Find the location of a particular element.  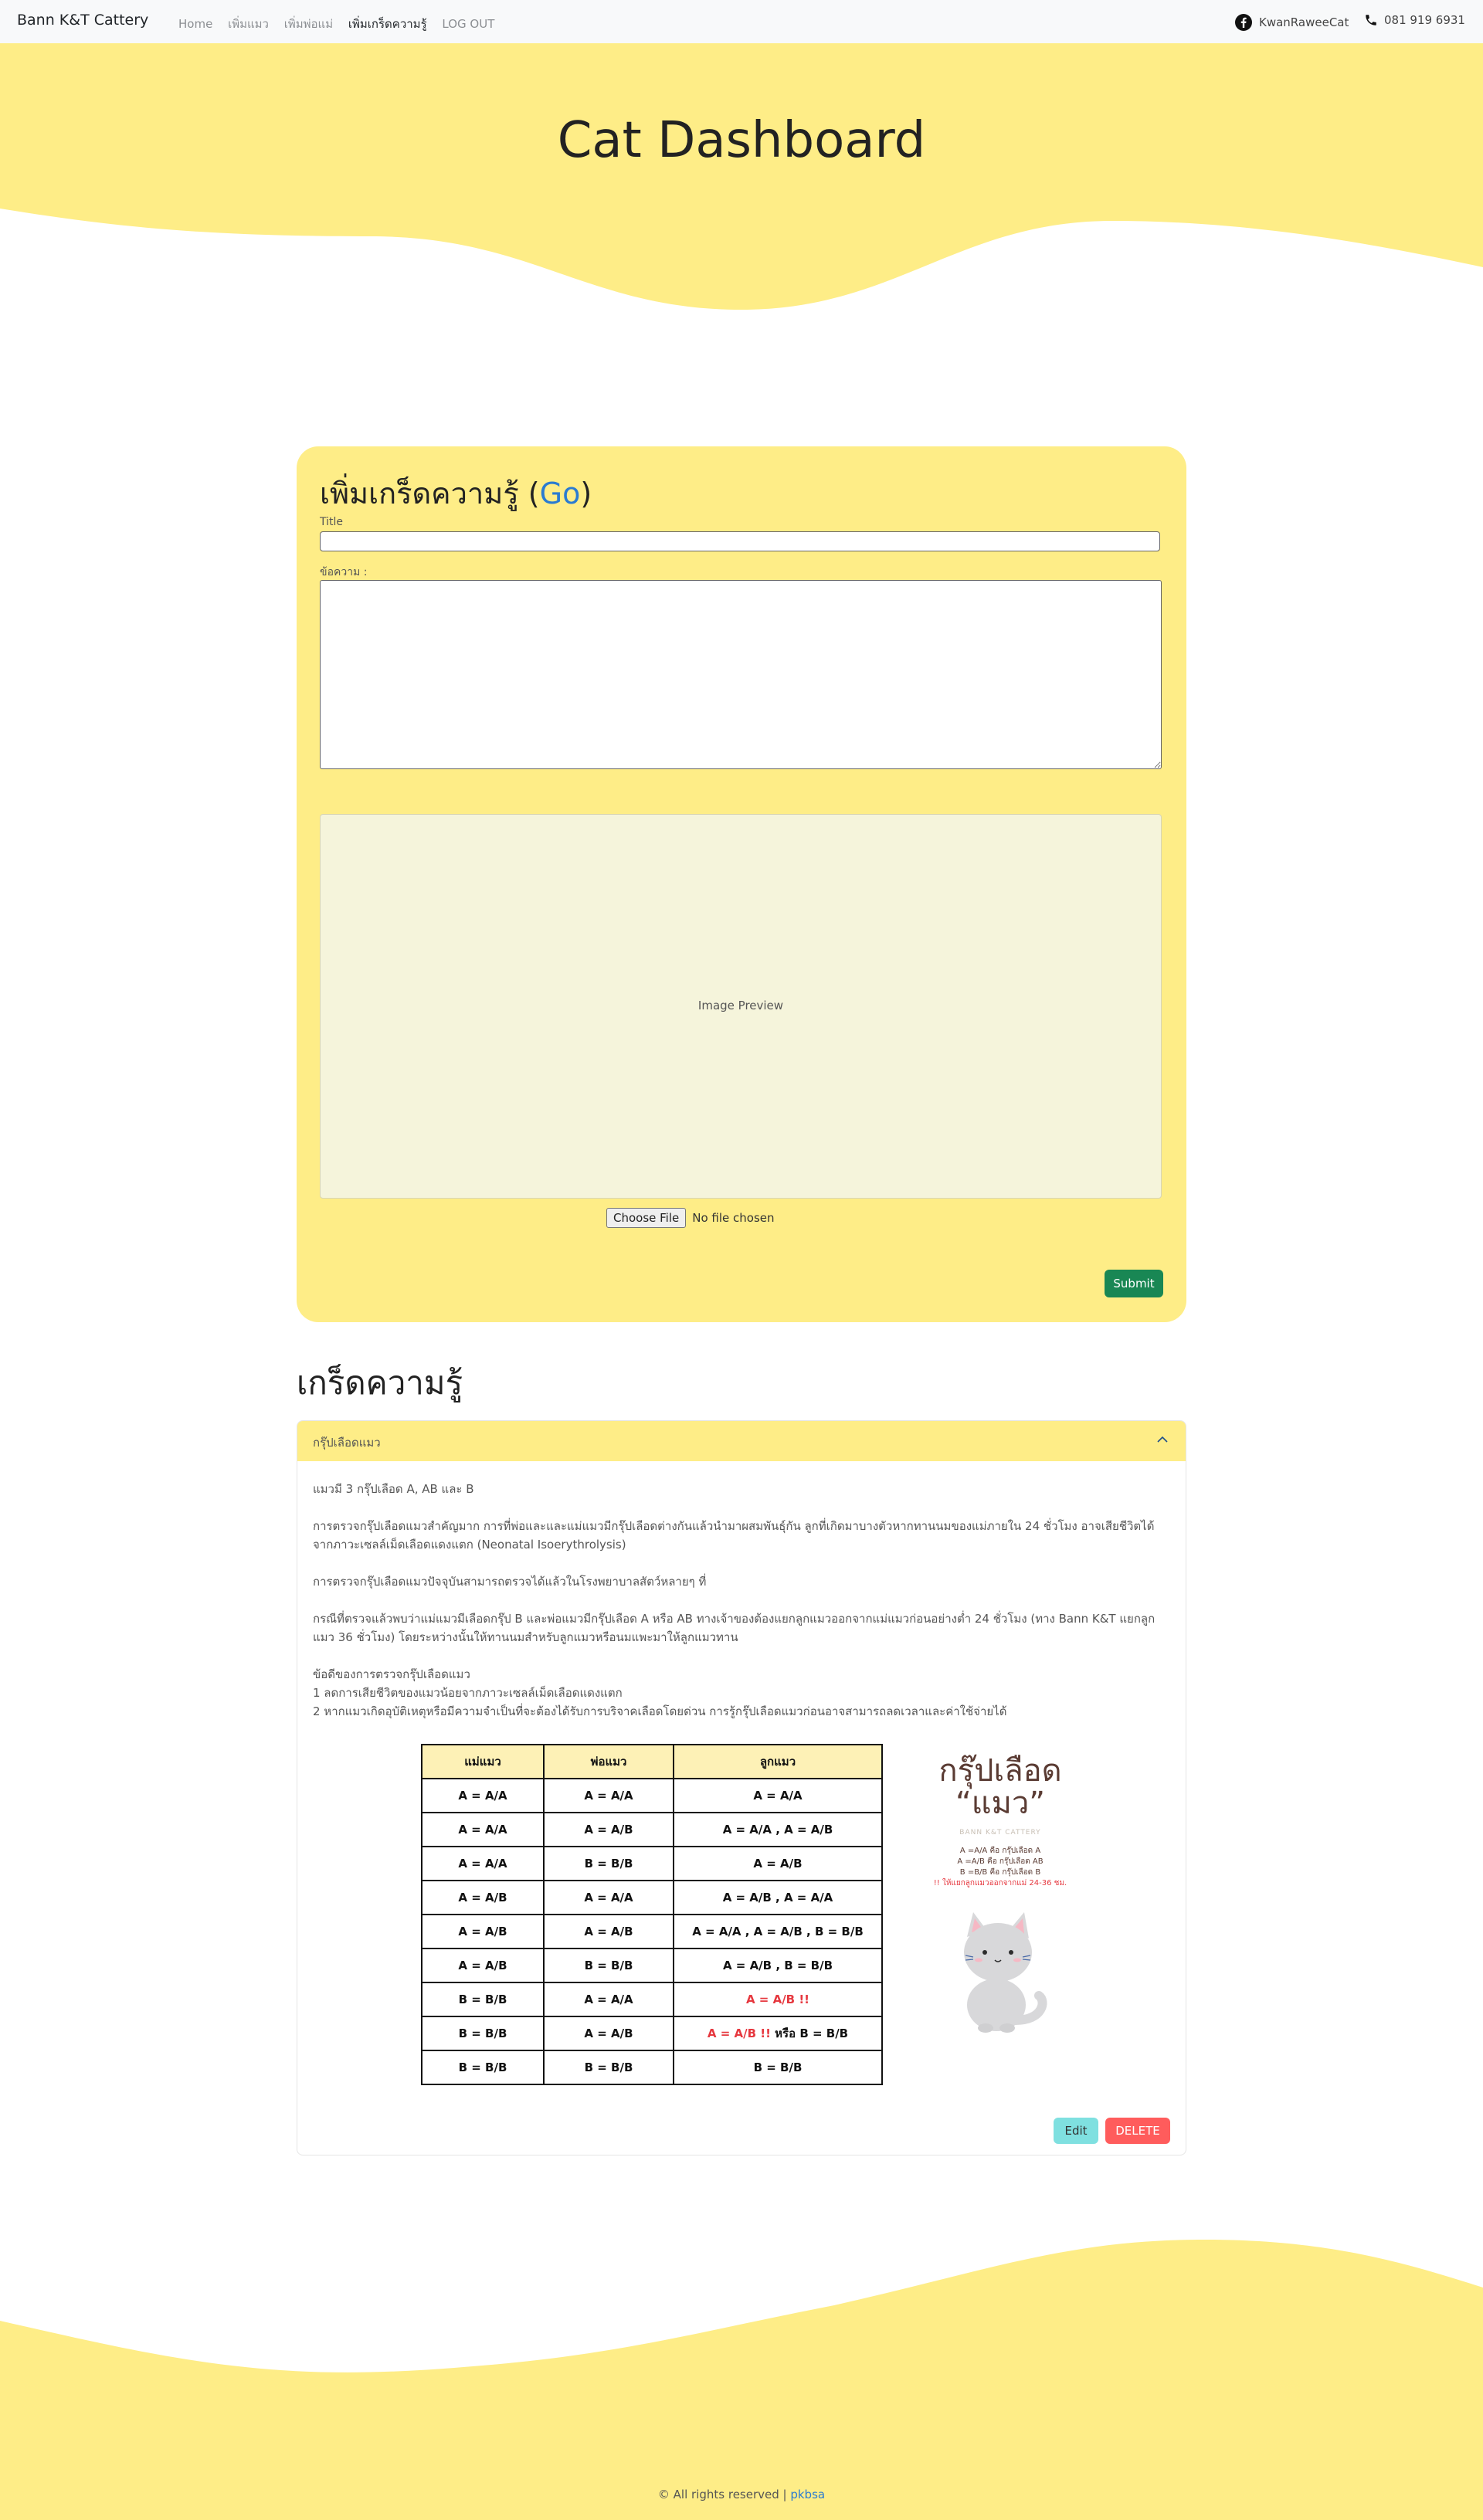

table-row: A = A/A A = A/A A = A/A is located at coordinates (652, 1796).